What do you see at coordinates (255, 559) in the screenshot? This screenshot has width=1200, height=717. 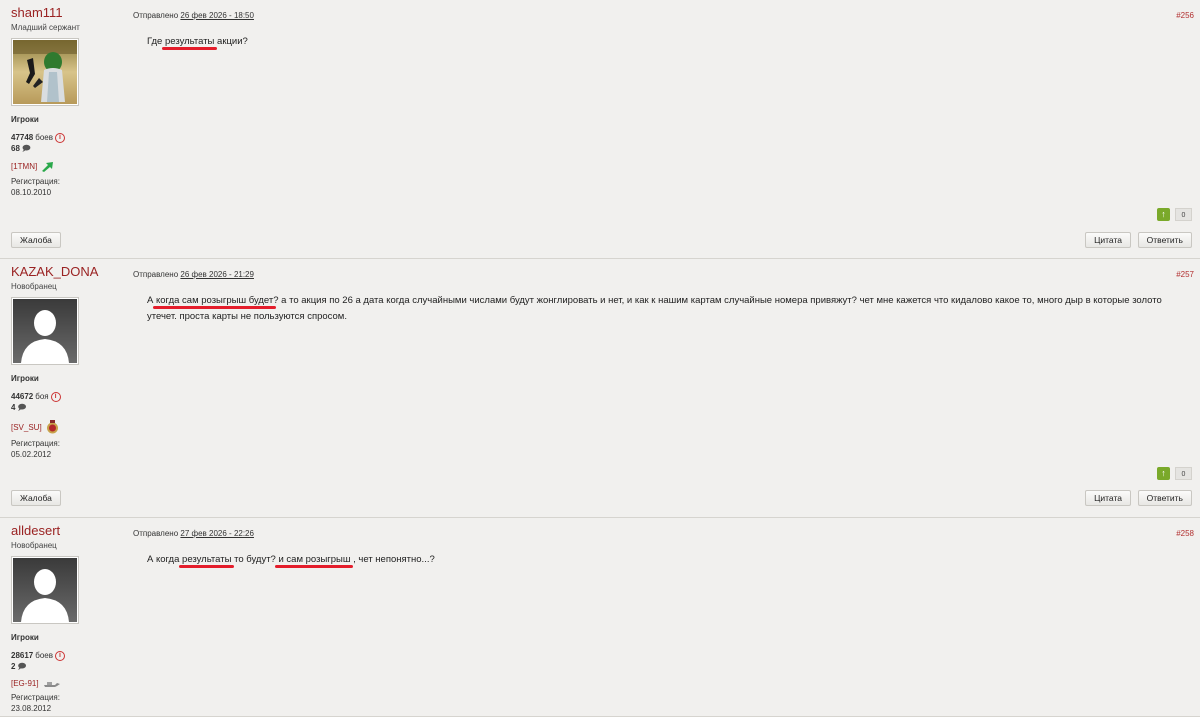 I see `content-text: то будут?` at bounding box center [255, 559].